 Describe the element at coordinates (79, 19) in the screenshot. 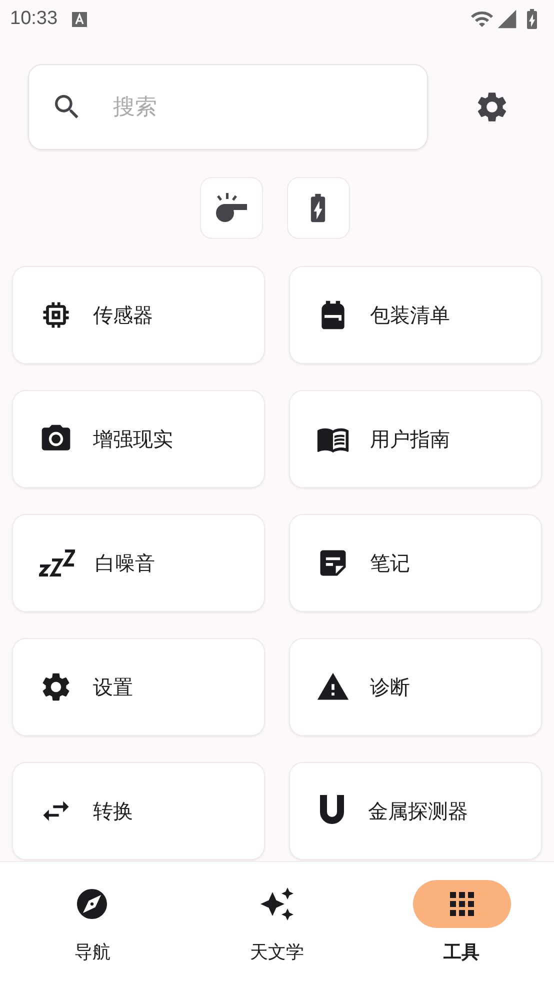

I see `keyboard-notification-icon` at that location.